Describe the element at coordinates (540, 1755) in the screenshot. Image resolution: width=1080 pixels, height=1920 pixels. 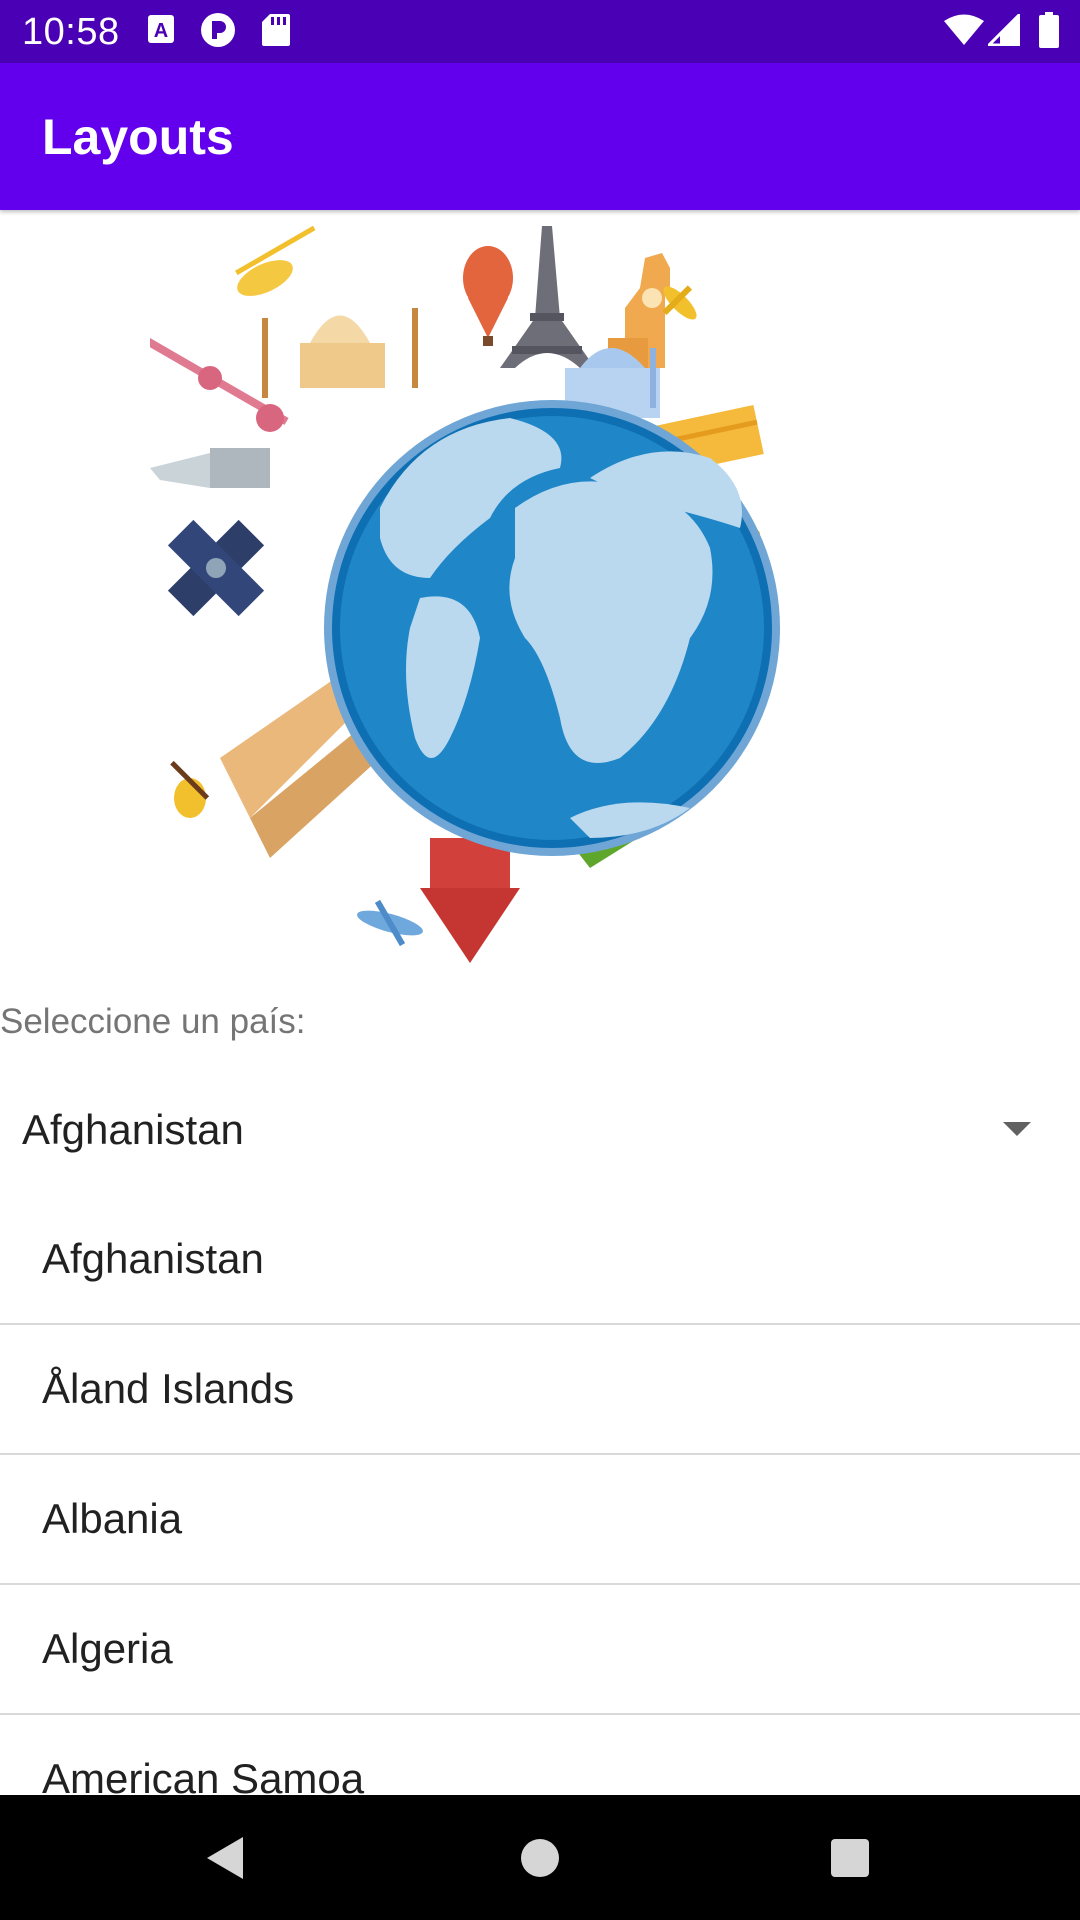
I see `list-item-american-samoa: American Samoa` at that location.